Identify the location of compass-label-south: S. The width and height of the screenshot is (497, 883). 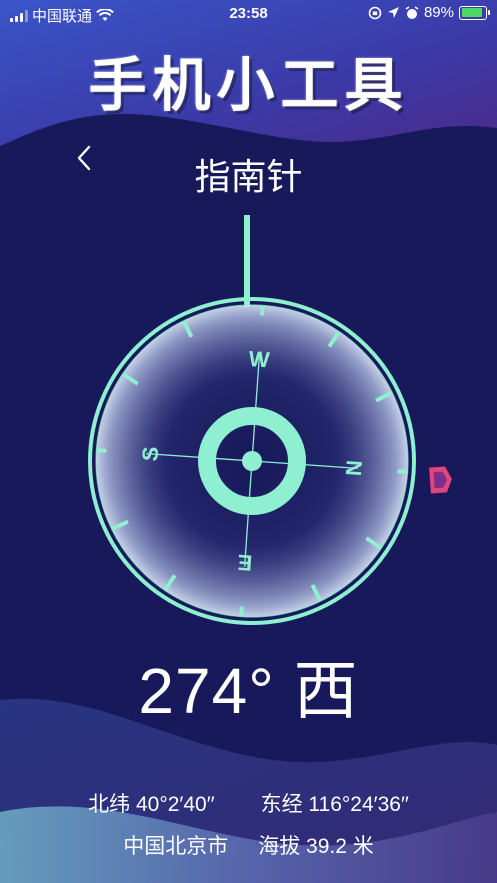
(150, 454).